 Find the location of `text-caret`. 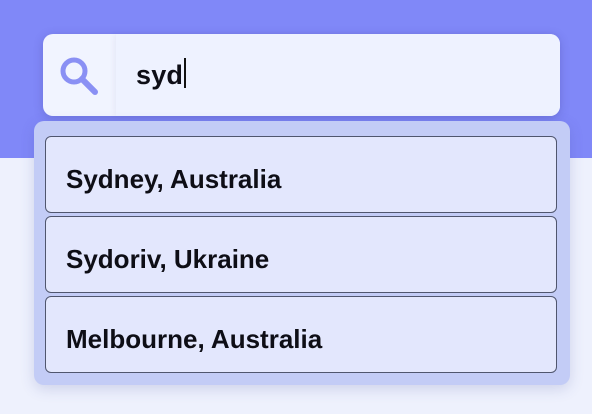

text-caret is located at coordinates (185, 73).